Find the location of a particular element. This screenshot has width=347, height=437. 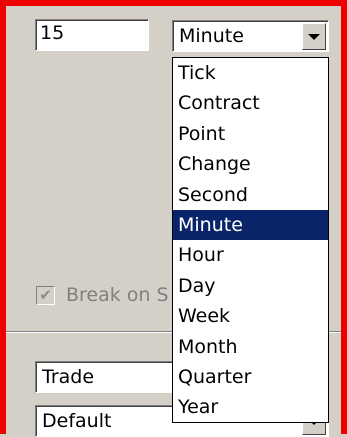

highlight-border-left is located at coordinates (3, 217).